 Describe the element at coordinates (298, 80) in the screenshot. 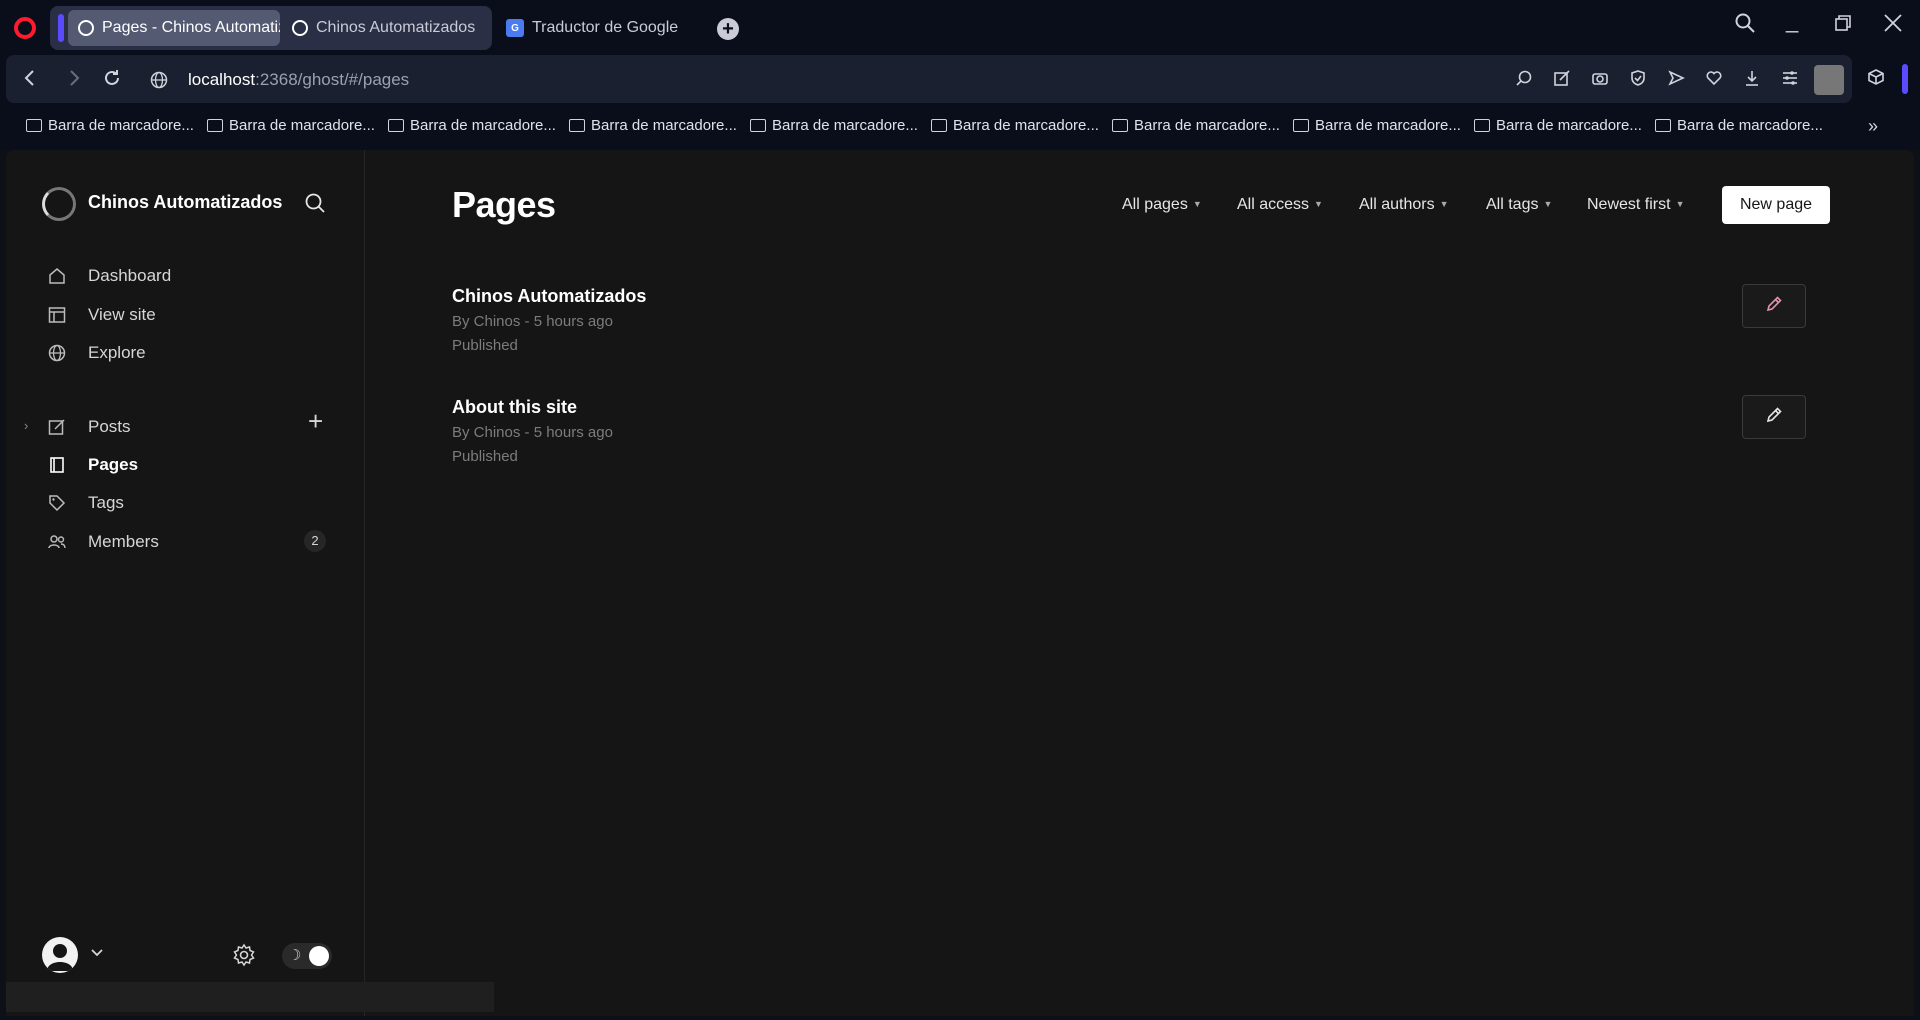

I see `url-field: localhost:2368/ghost/#/pages` at that location.